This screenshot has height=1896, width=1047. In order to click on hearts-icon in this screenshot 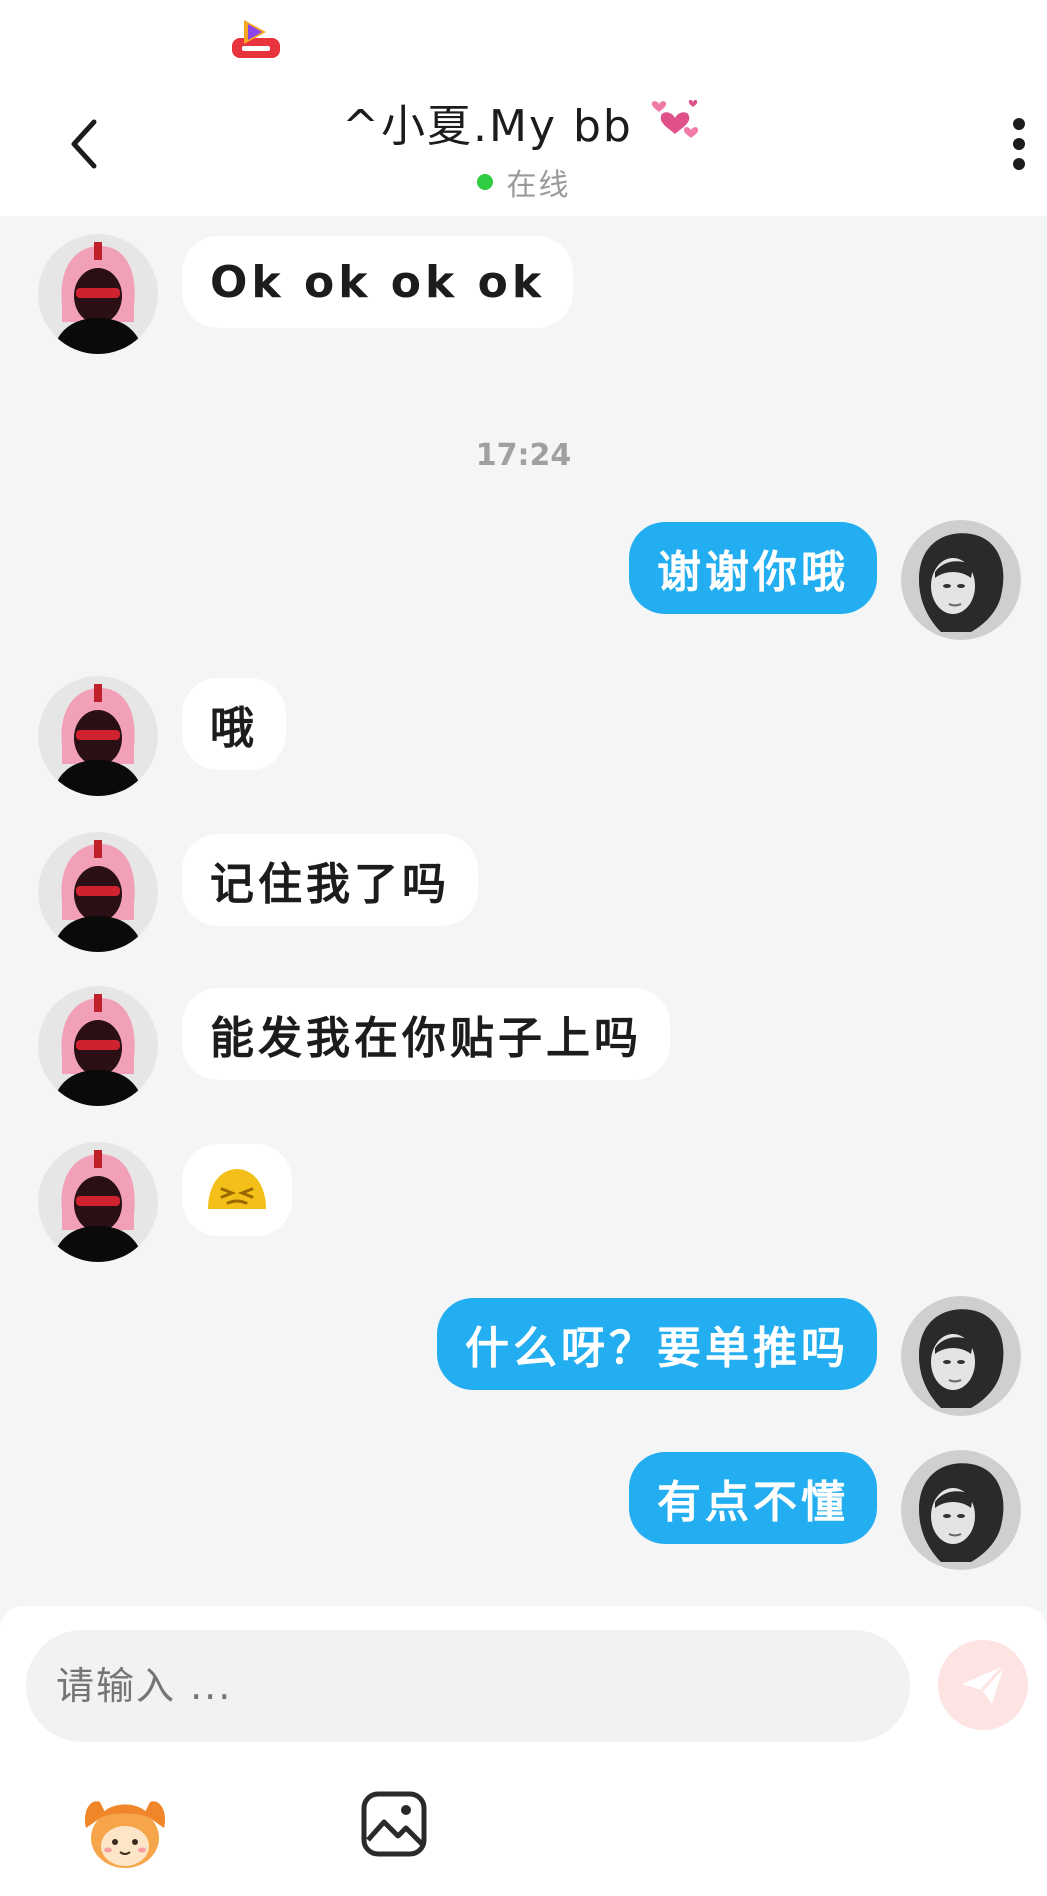, I will do `click(675, 122)`.